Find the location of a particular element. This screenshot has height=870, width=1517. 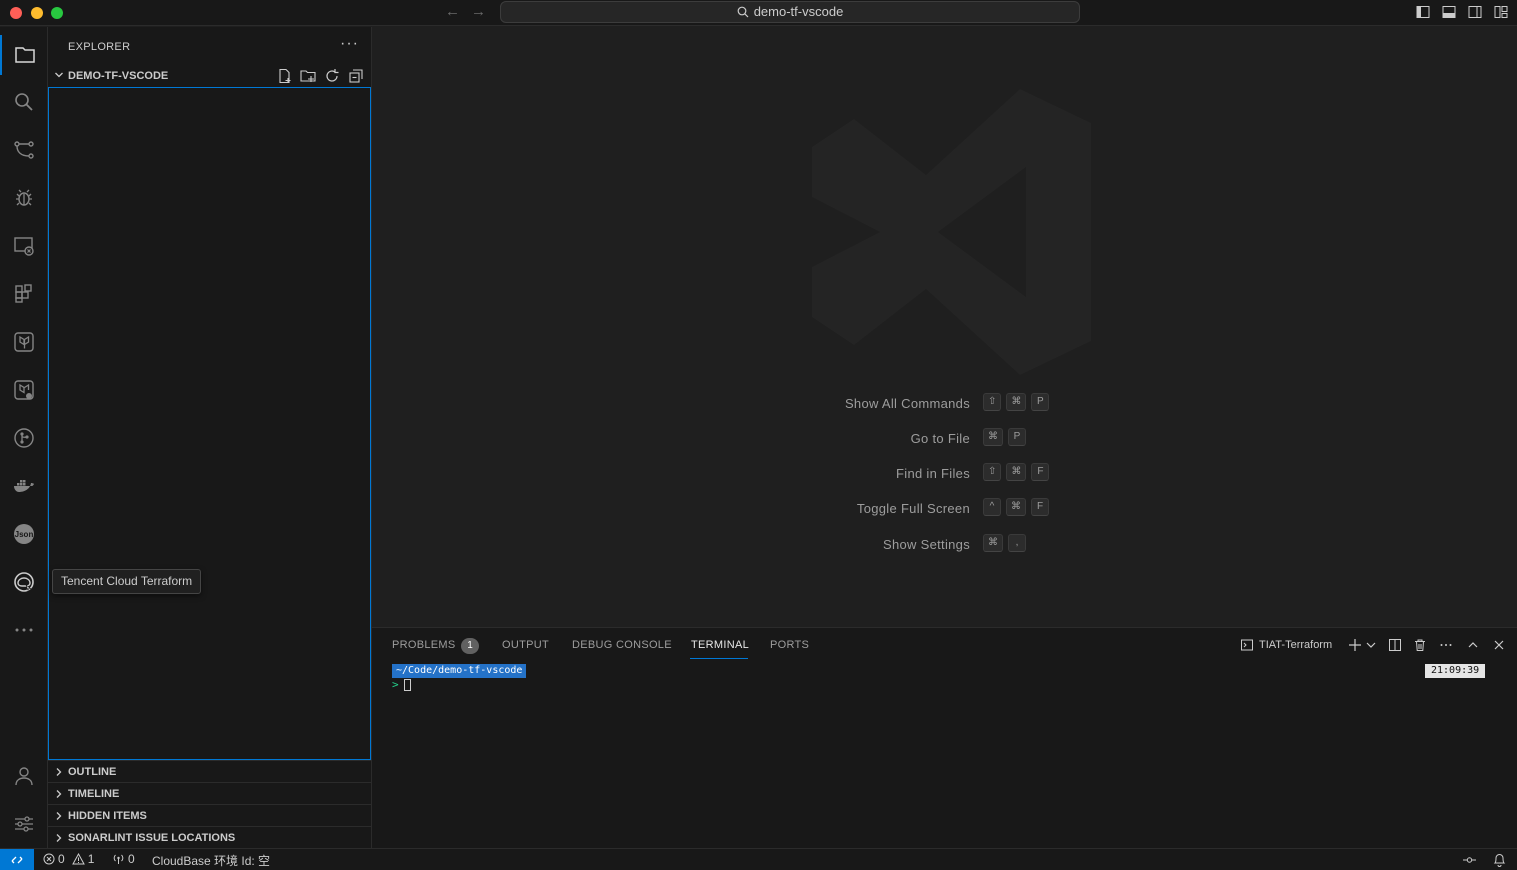

terminal-prompt: > is located at coordinates (395, 684).